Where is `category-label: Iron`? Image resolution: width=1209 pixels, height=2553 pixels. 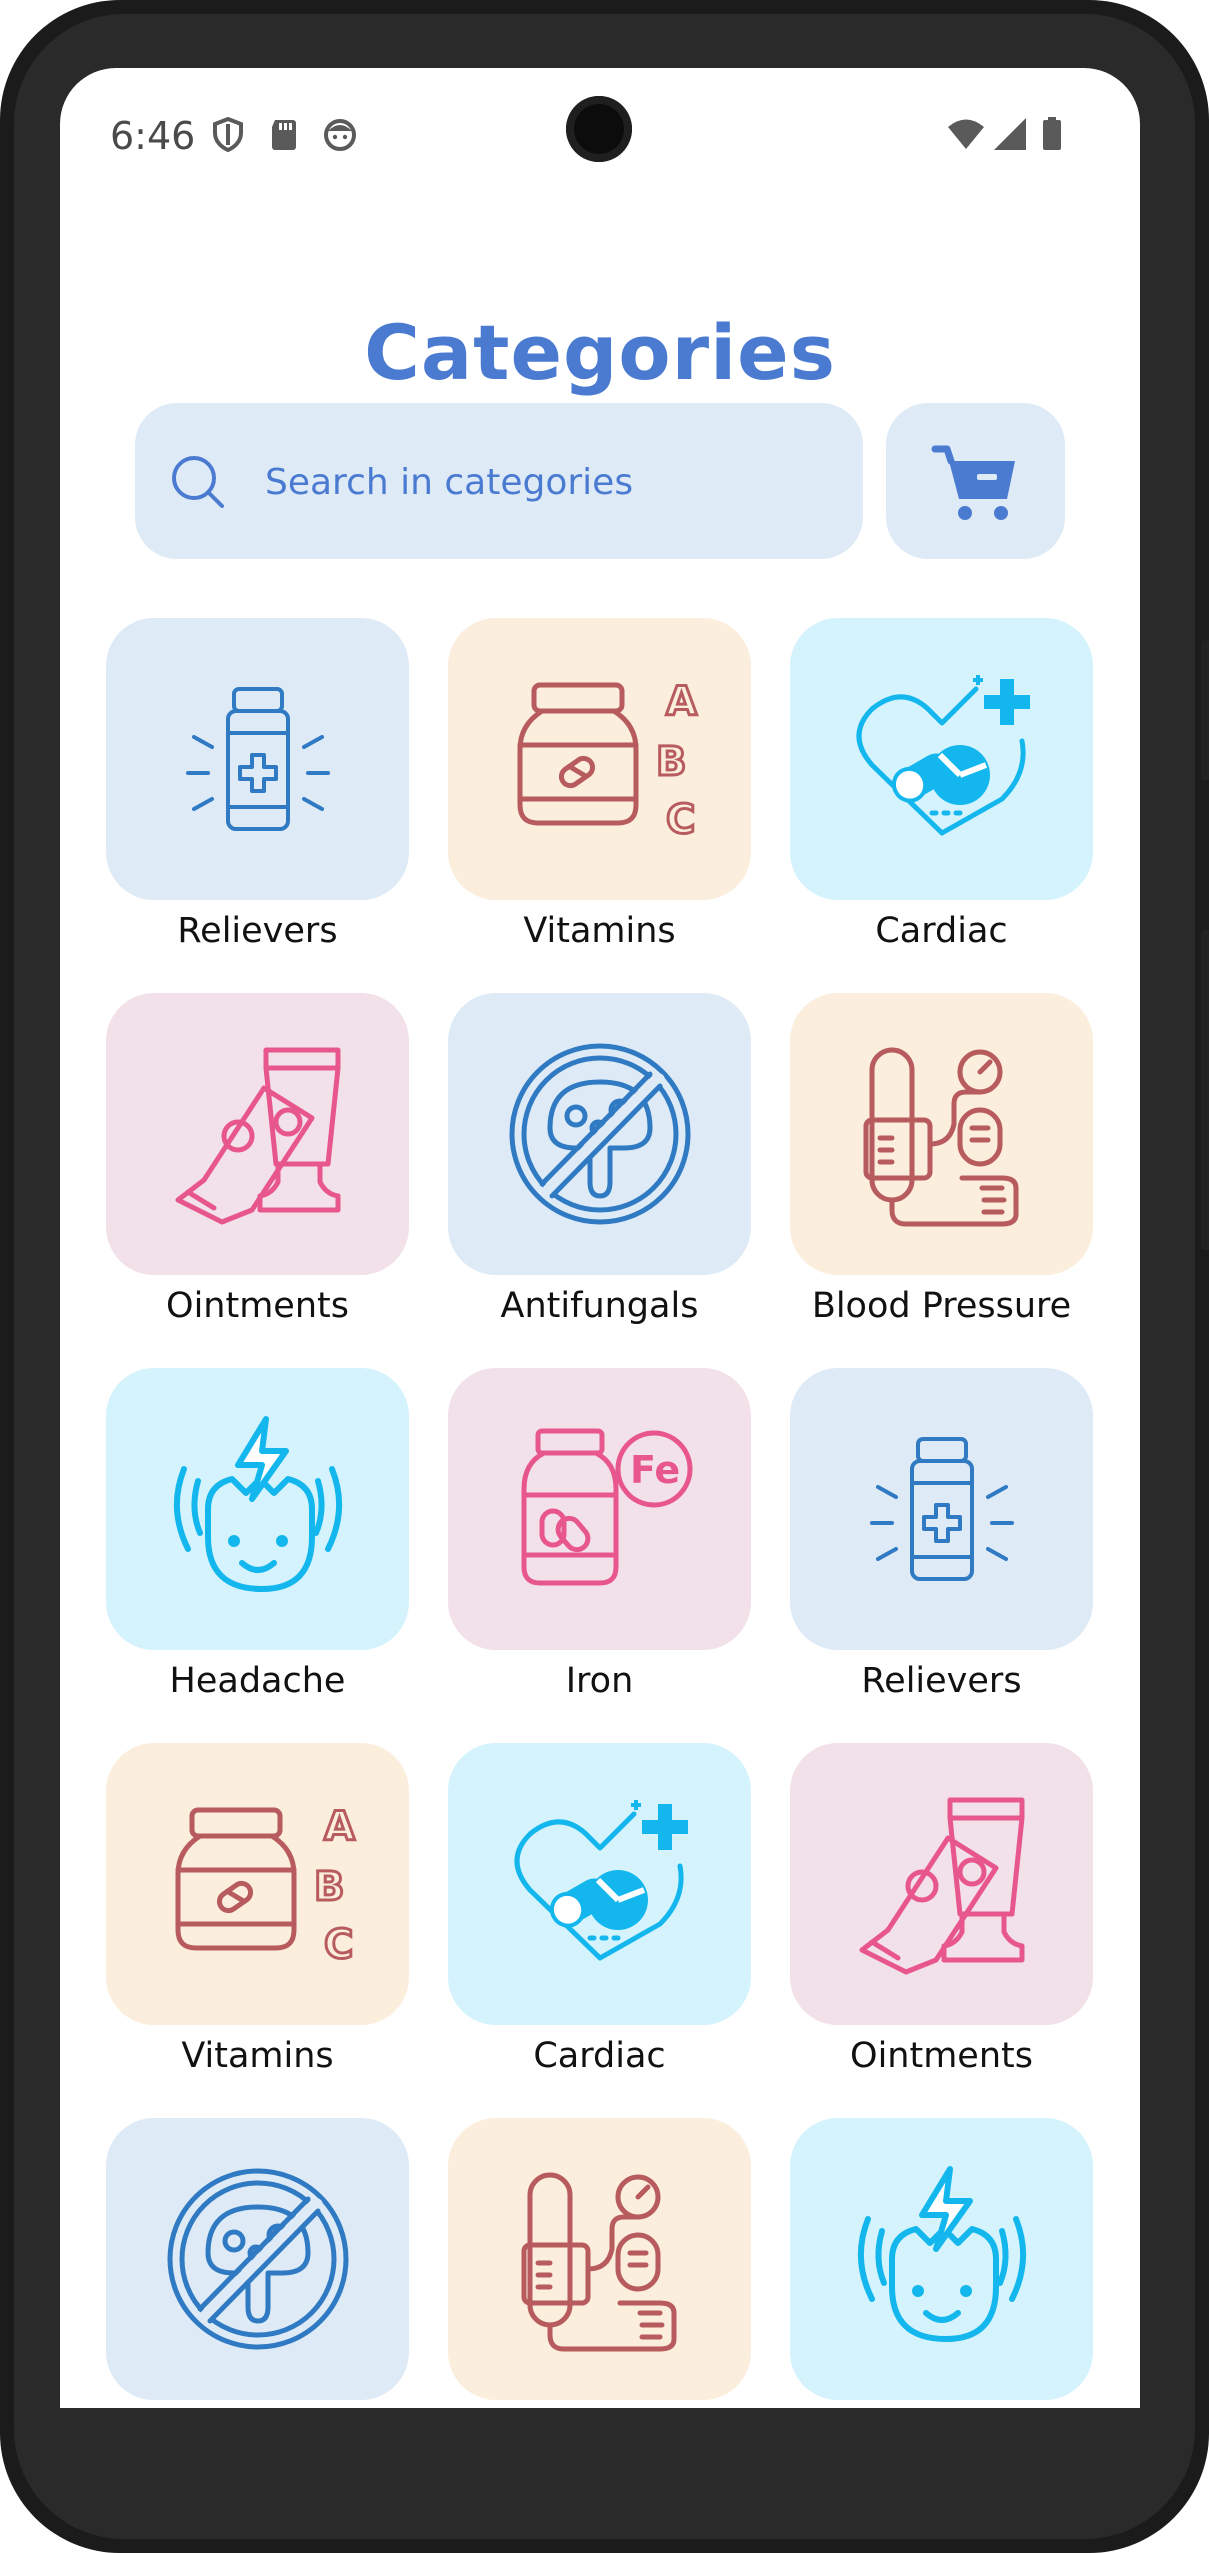 category-label: Iron is located at coordinates (599, 1681).